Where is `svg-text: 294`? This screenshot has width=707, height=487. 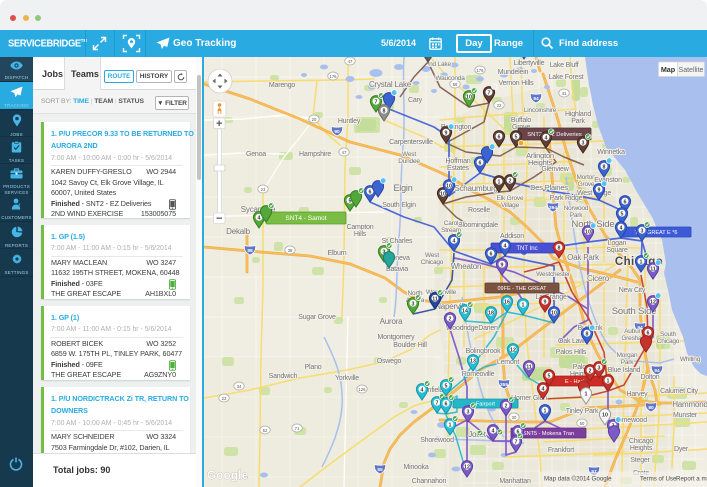
svg-text: 294 is located at coordinates (553, 208).